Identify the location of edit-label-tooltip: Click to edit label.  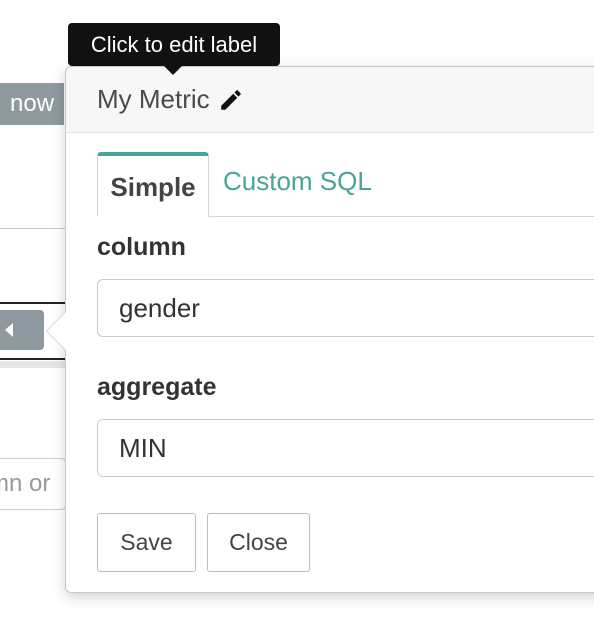
(174, 49).